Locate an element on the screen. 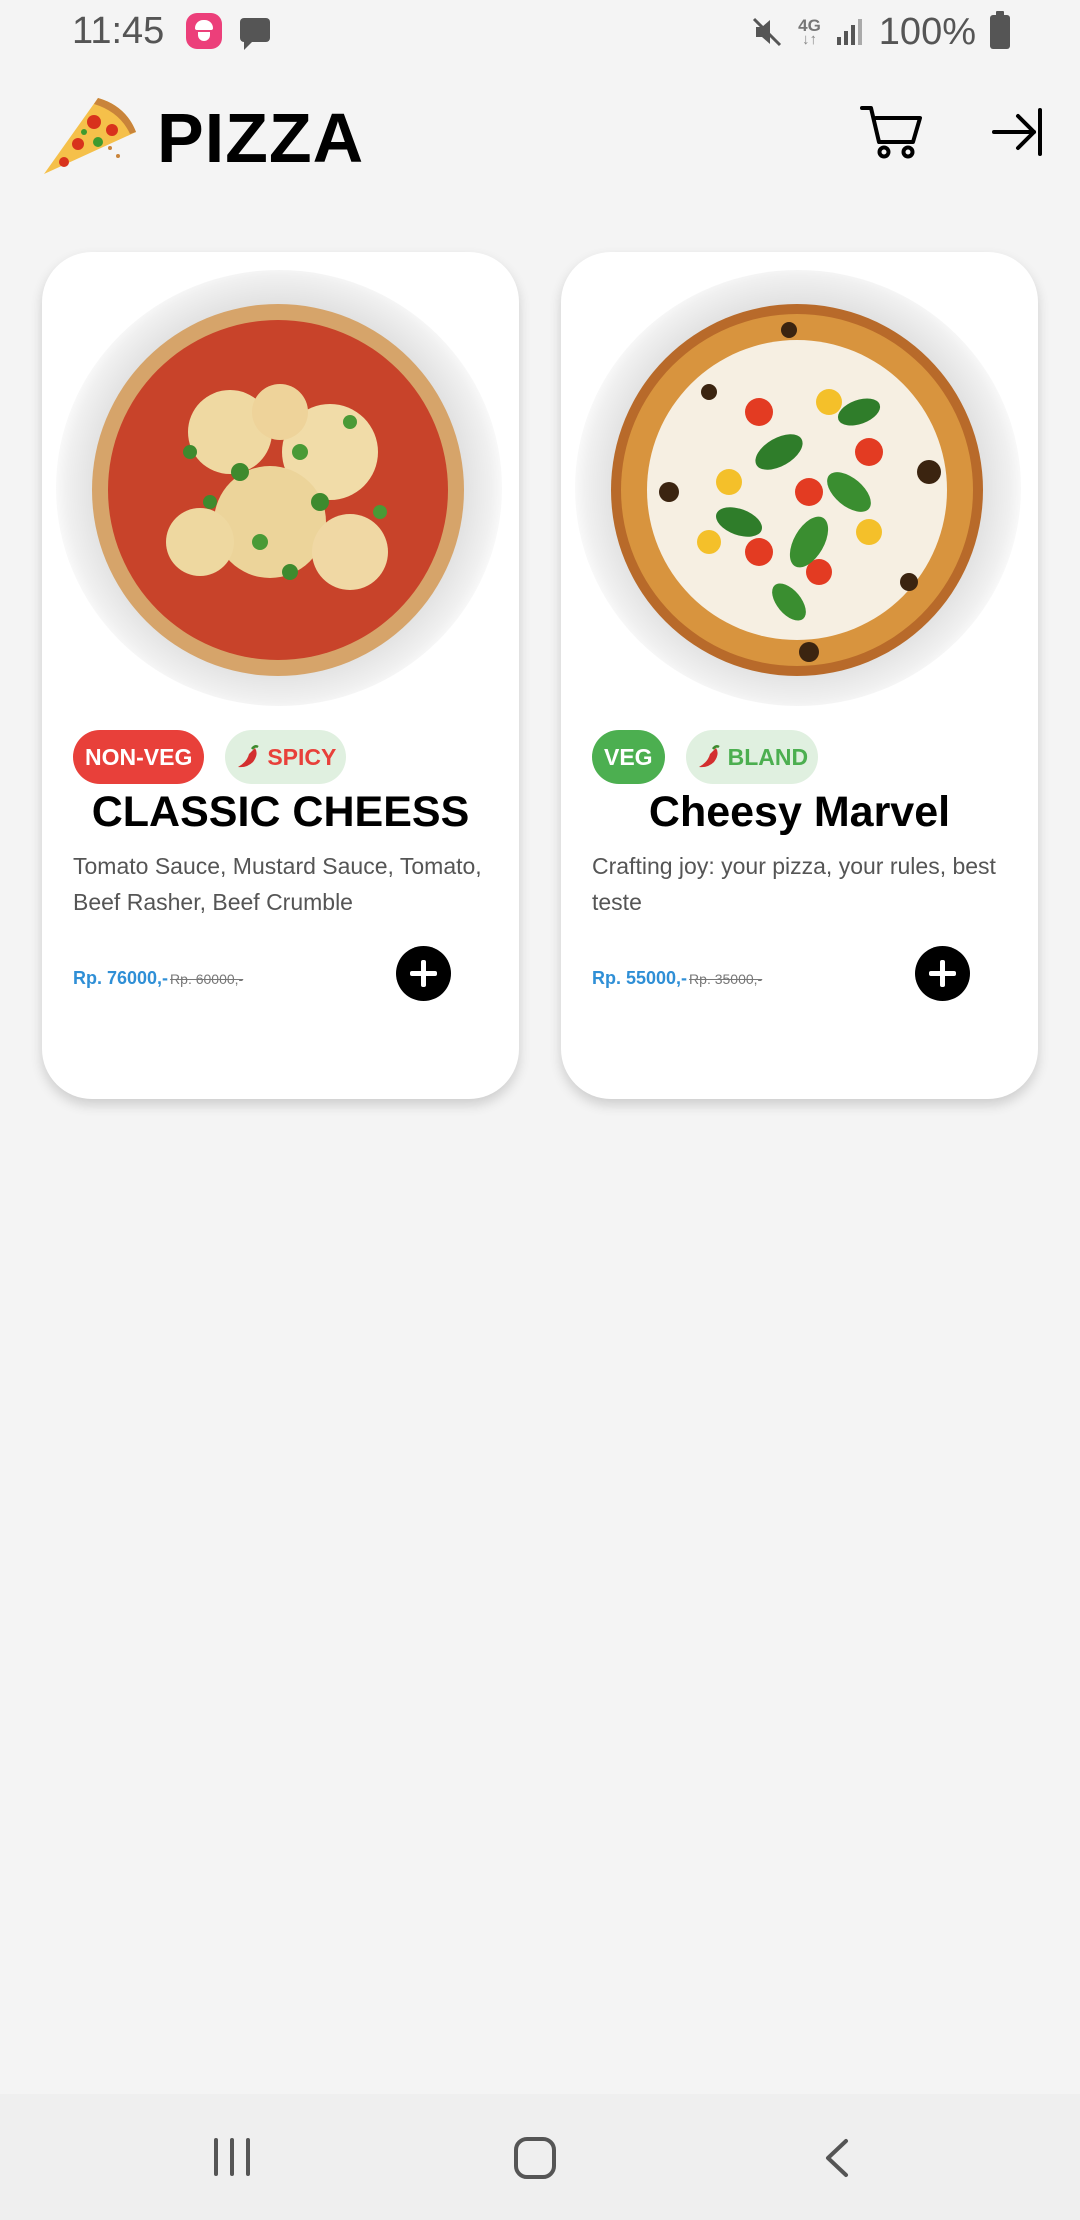 Image resolution: width=1080 pixels, height=2220 pixels. logout-button is located at coordinates (1017, 132).